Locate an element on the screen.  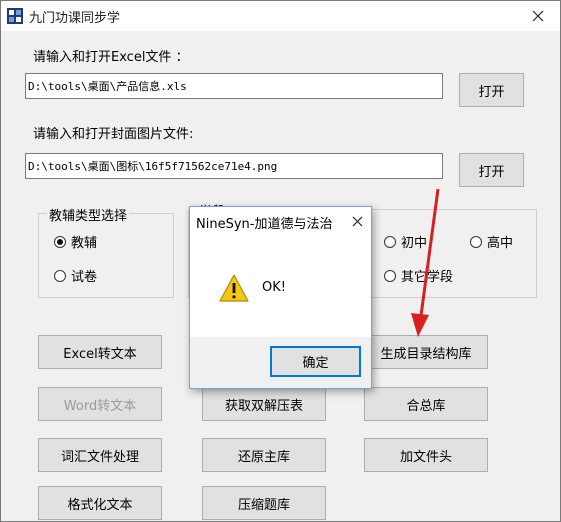
dialog-message: OK! is located at coordinates (274, 287).